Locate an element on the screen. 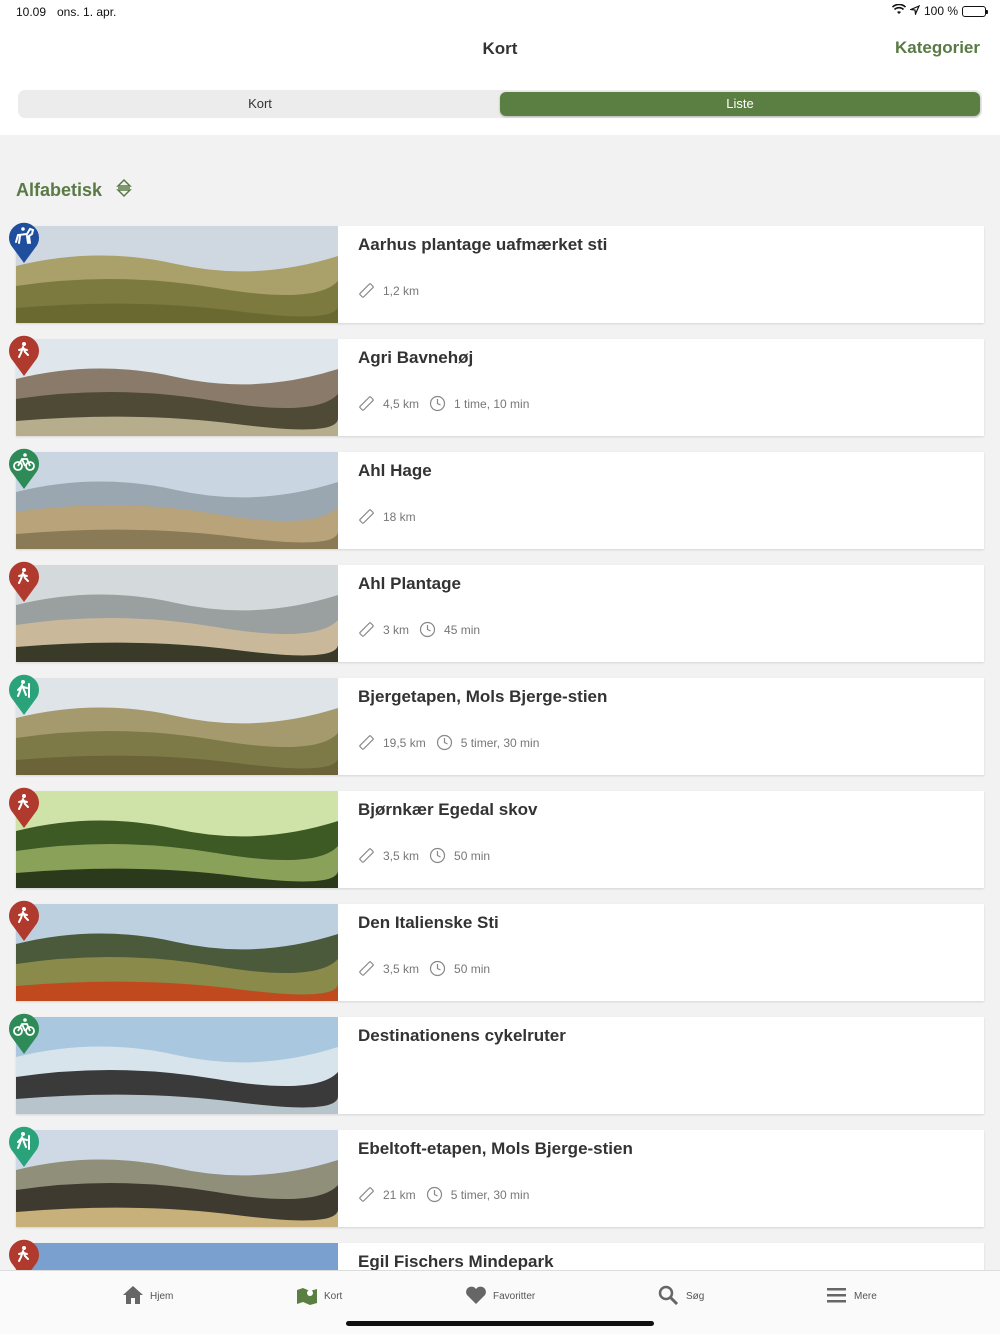 The width and height of the screenshot is (1000, 1334). route-name: Ahl Plantage is located at coordinates (409, 583).